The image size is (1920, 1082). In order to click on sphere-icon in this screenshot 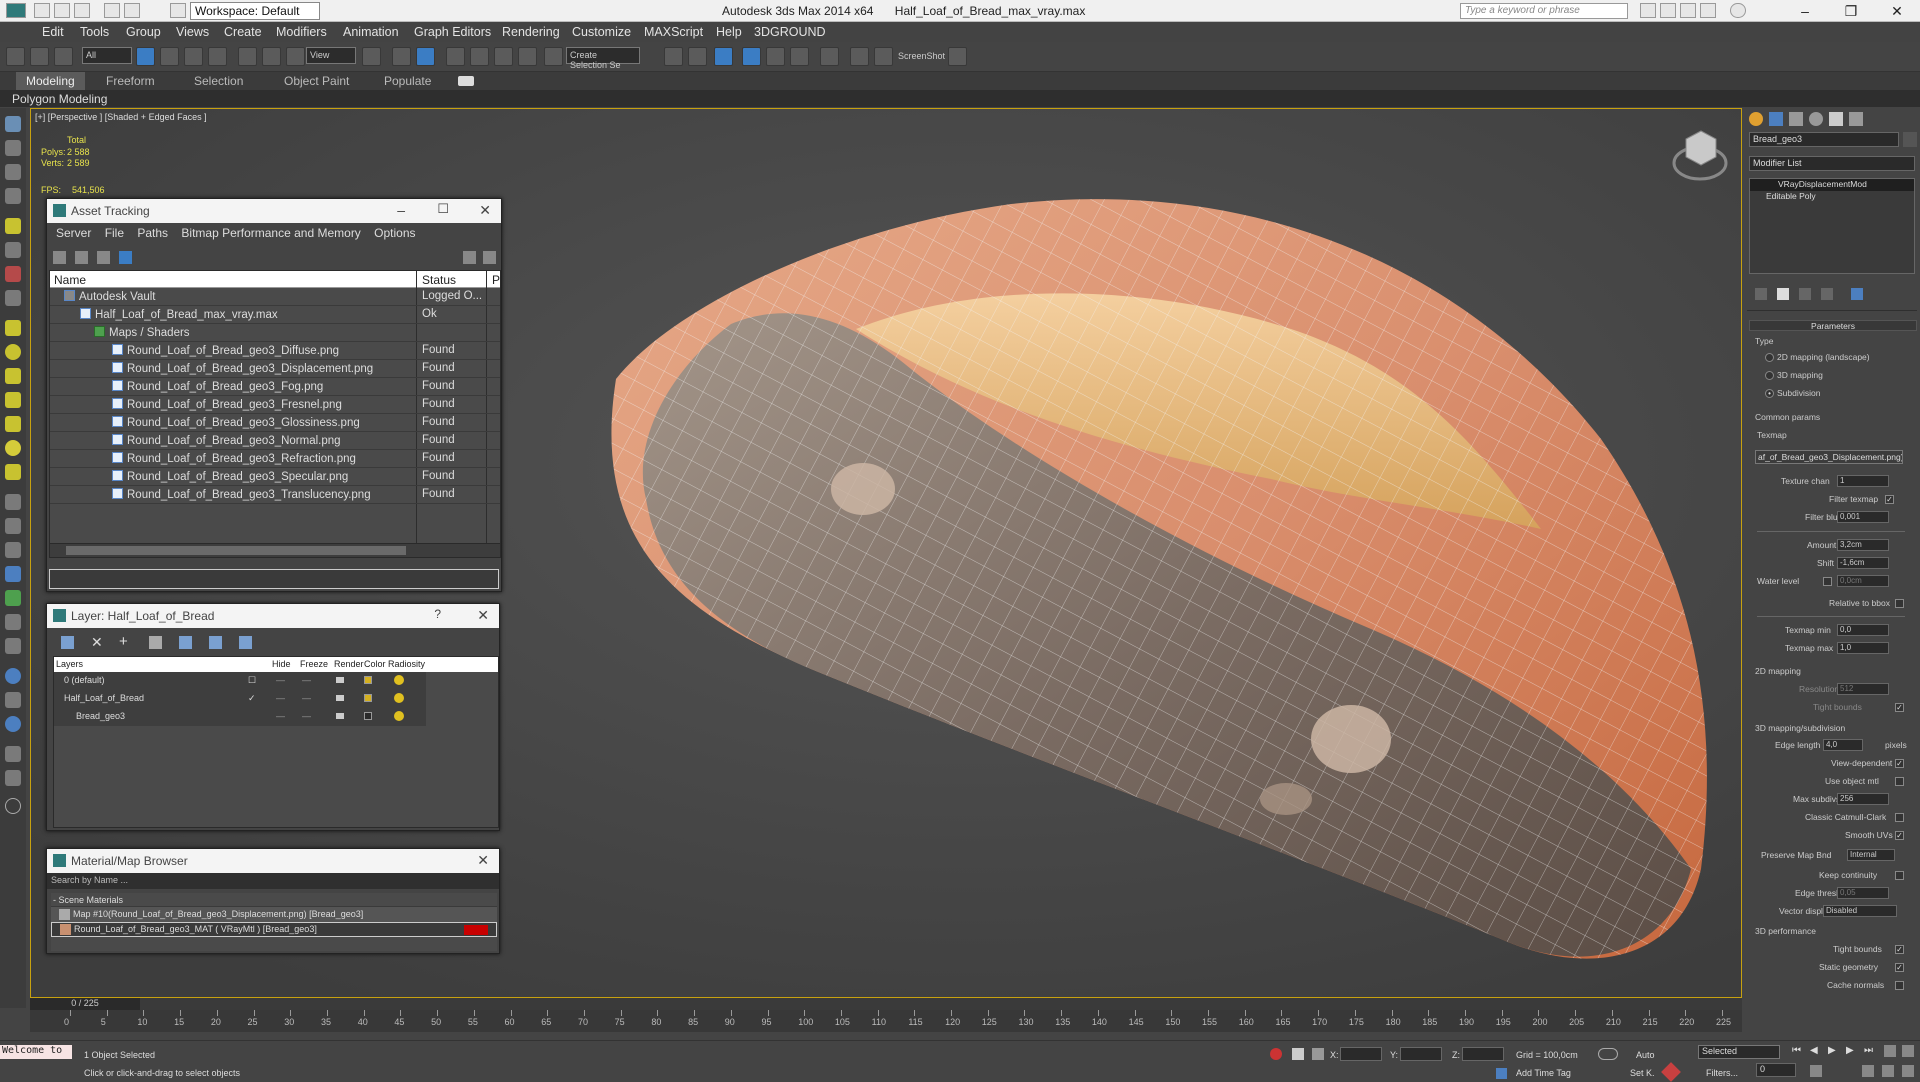, I will do `click(13, 352)`.